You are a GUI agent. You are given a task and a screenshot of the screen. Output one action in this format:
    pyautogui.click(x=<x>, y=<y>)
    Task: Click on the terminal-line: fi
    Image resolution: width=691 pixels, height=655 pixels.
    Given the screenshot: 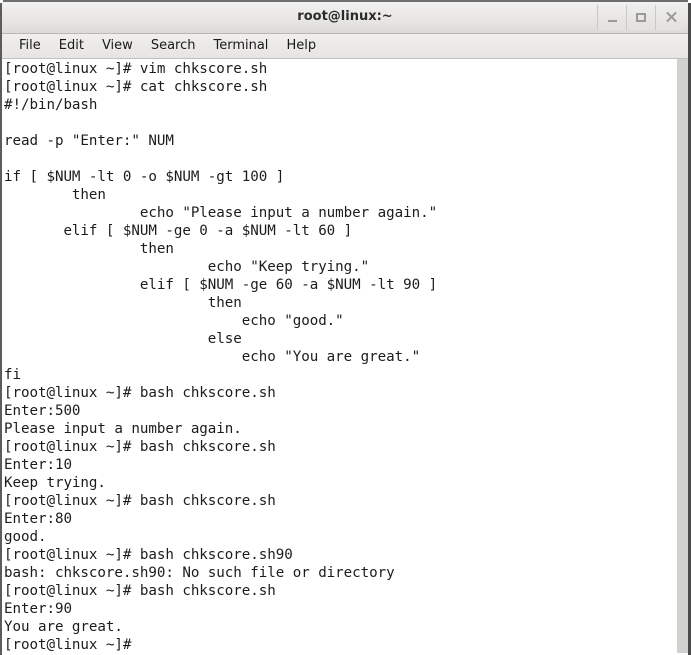 What is the action you would take?
    pyautogui.click(x=12, y=375)
    